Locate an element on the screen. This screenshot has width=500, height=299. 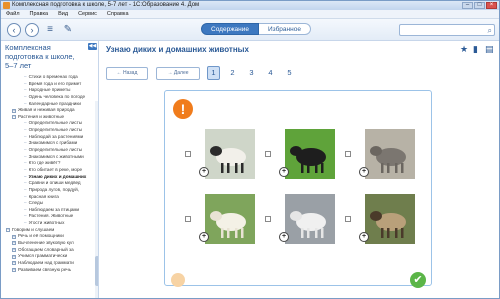
tree-item: + Учимся грамматически is located at coordinates (48, 256).